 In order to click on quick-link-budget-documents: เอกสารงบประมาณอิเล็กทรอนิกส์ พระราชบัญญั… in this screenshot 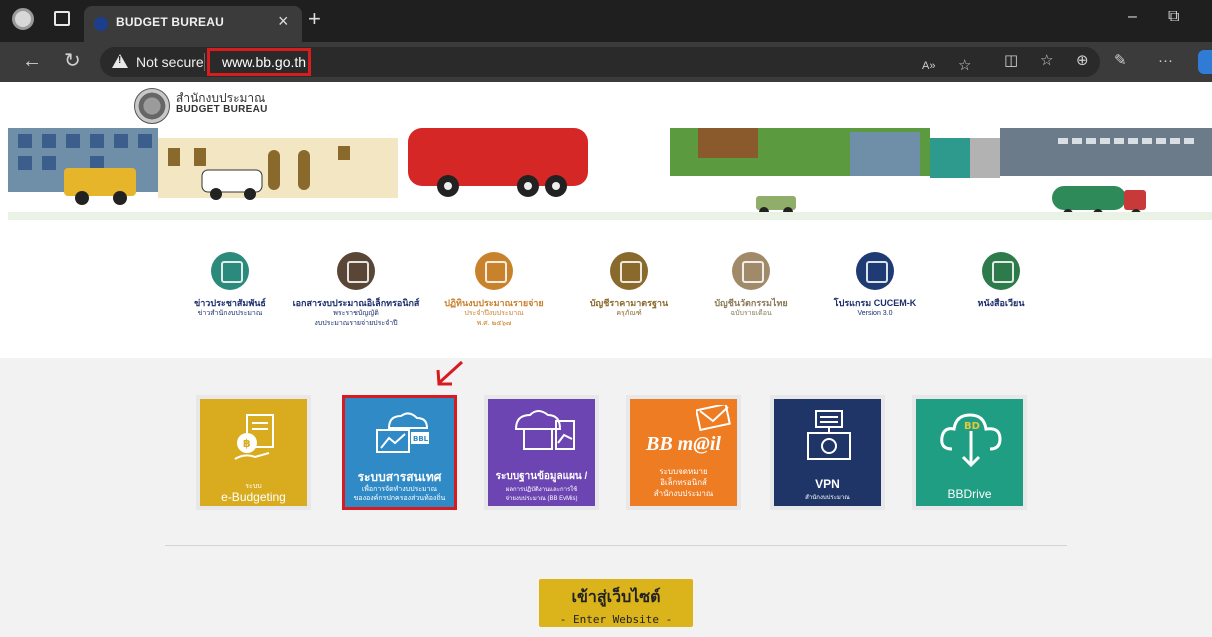, I will do `click(356, 290)`.